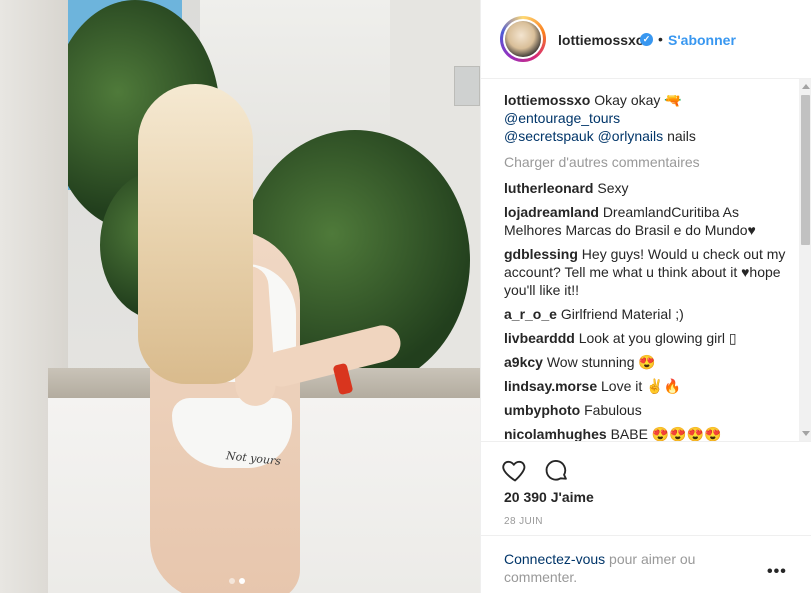 Image resolution: width=811 pixels, height=593 pixels. What do you see at coordinates (515, 470) in the screenshot?
I see `heart-icon` at bounding box center [515, 470].